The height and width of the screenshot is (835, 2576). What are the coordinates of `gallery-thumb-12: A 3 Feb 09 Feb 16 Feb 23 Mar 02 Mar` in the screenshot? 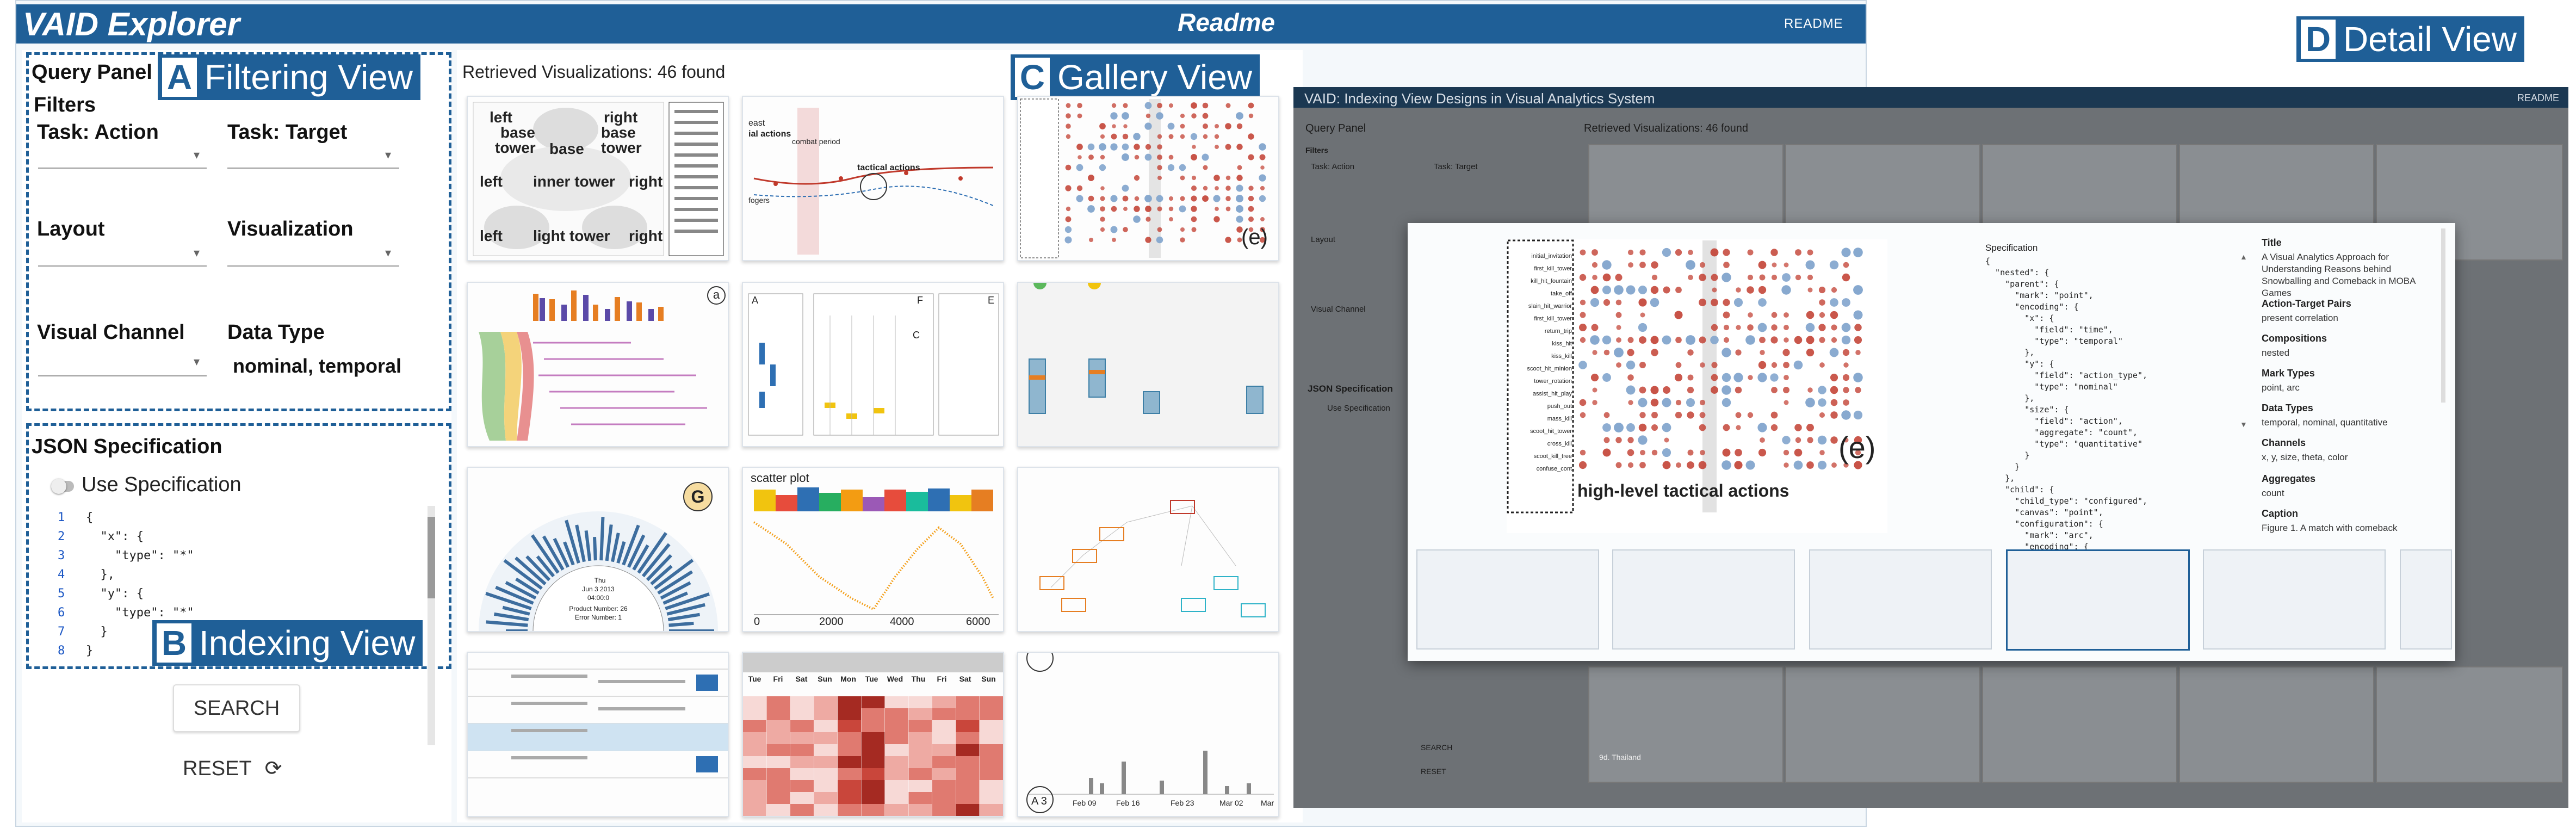 It's located at (1148, 734).